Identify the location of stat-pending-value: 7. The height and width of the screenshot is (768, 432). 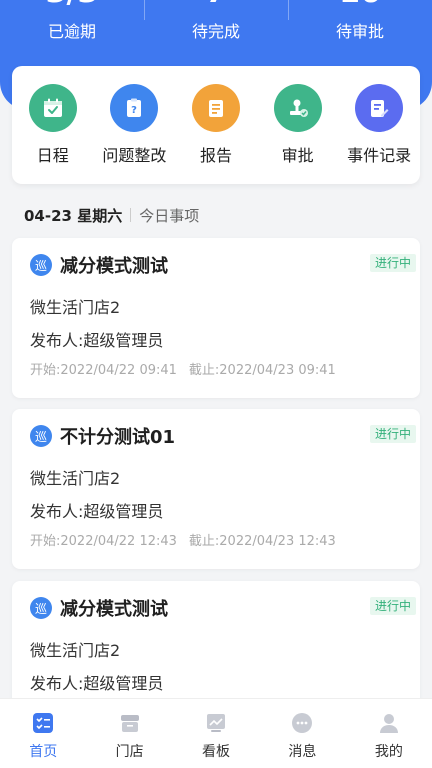
(216, 4).